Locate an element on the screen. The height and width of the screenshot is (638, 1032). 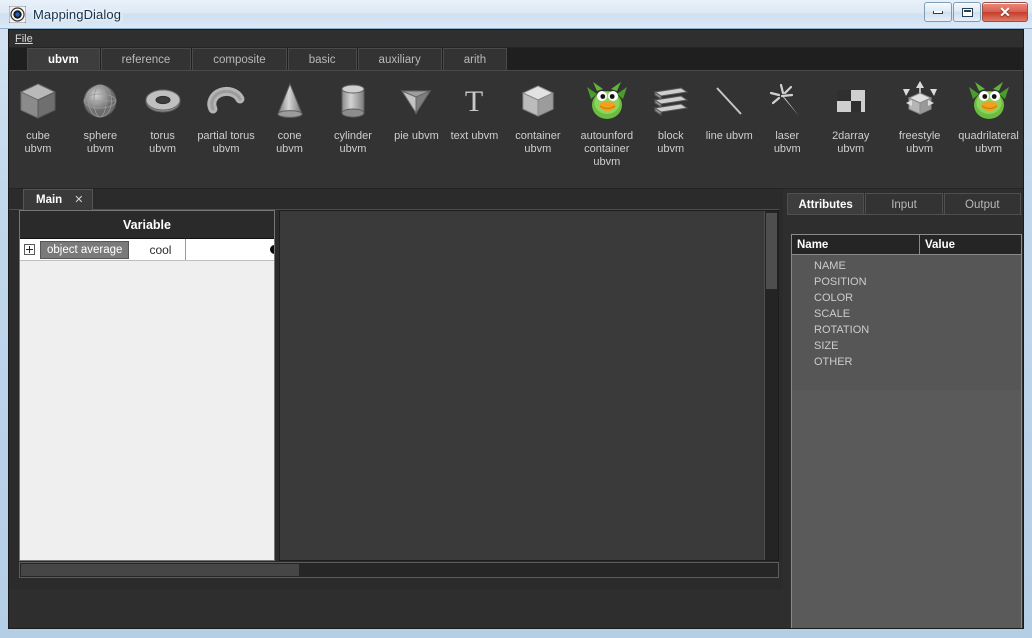
tool-cylinder-ubvm: cylinder ubvm is located at coordinates (353, 116).